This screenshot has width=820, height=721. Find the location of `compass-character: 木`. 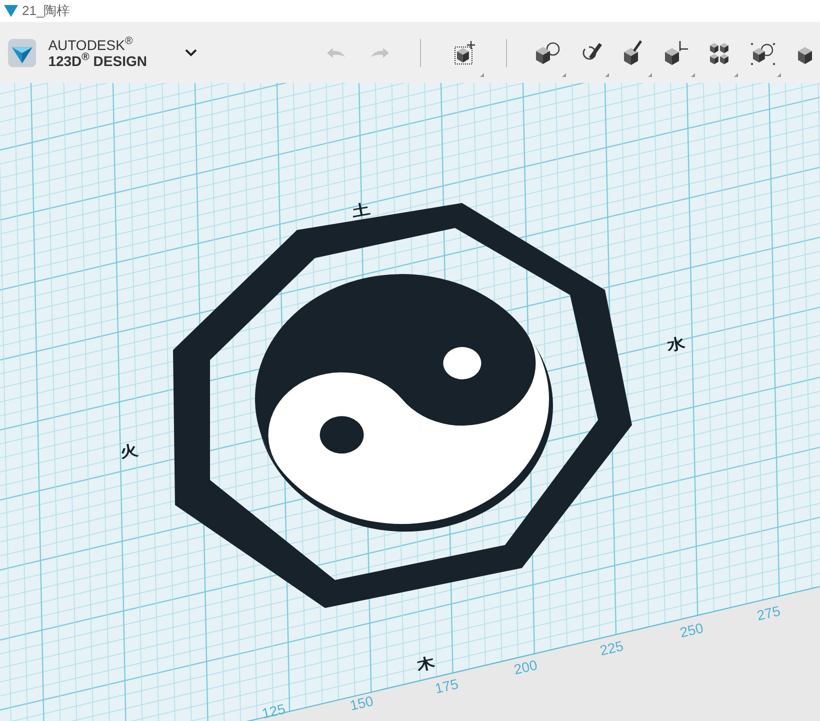

compass-character: 木 is located at coordinates (426, 664).